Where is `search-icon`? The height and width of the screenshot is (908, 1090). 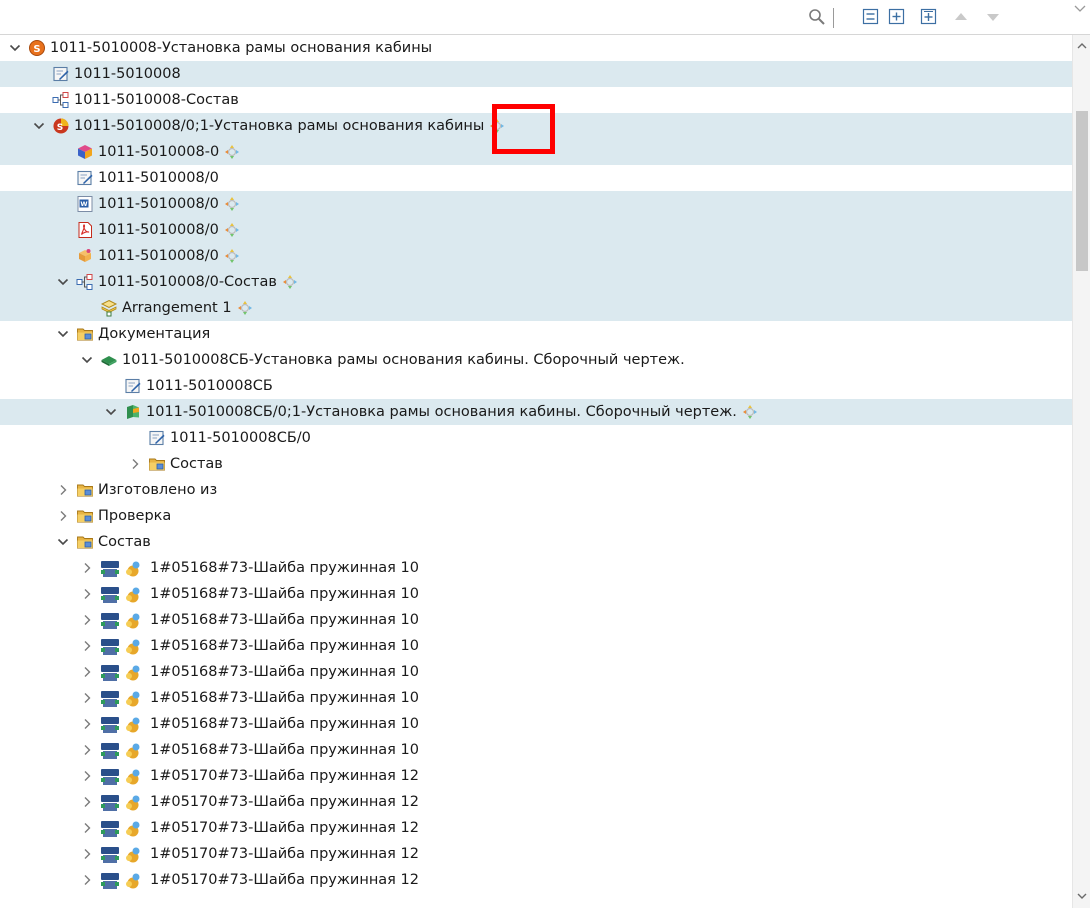
search-icon is located at coordinates (817, 17).